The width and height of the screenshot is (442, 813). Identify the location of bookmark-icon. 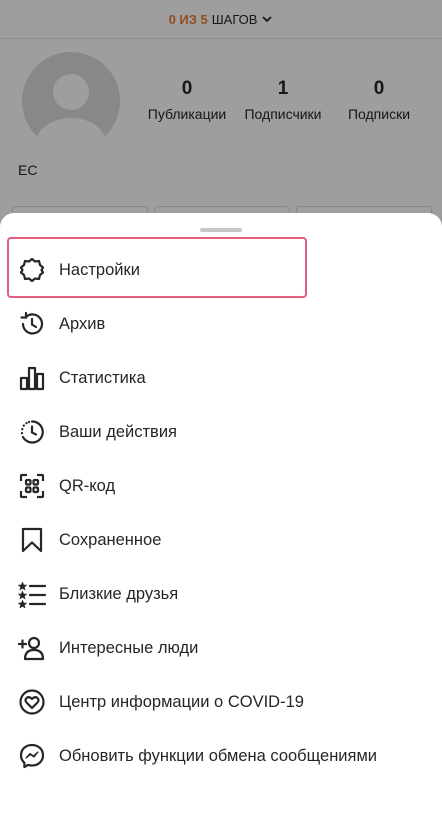
(32, 540).